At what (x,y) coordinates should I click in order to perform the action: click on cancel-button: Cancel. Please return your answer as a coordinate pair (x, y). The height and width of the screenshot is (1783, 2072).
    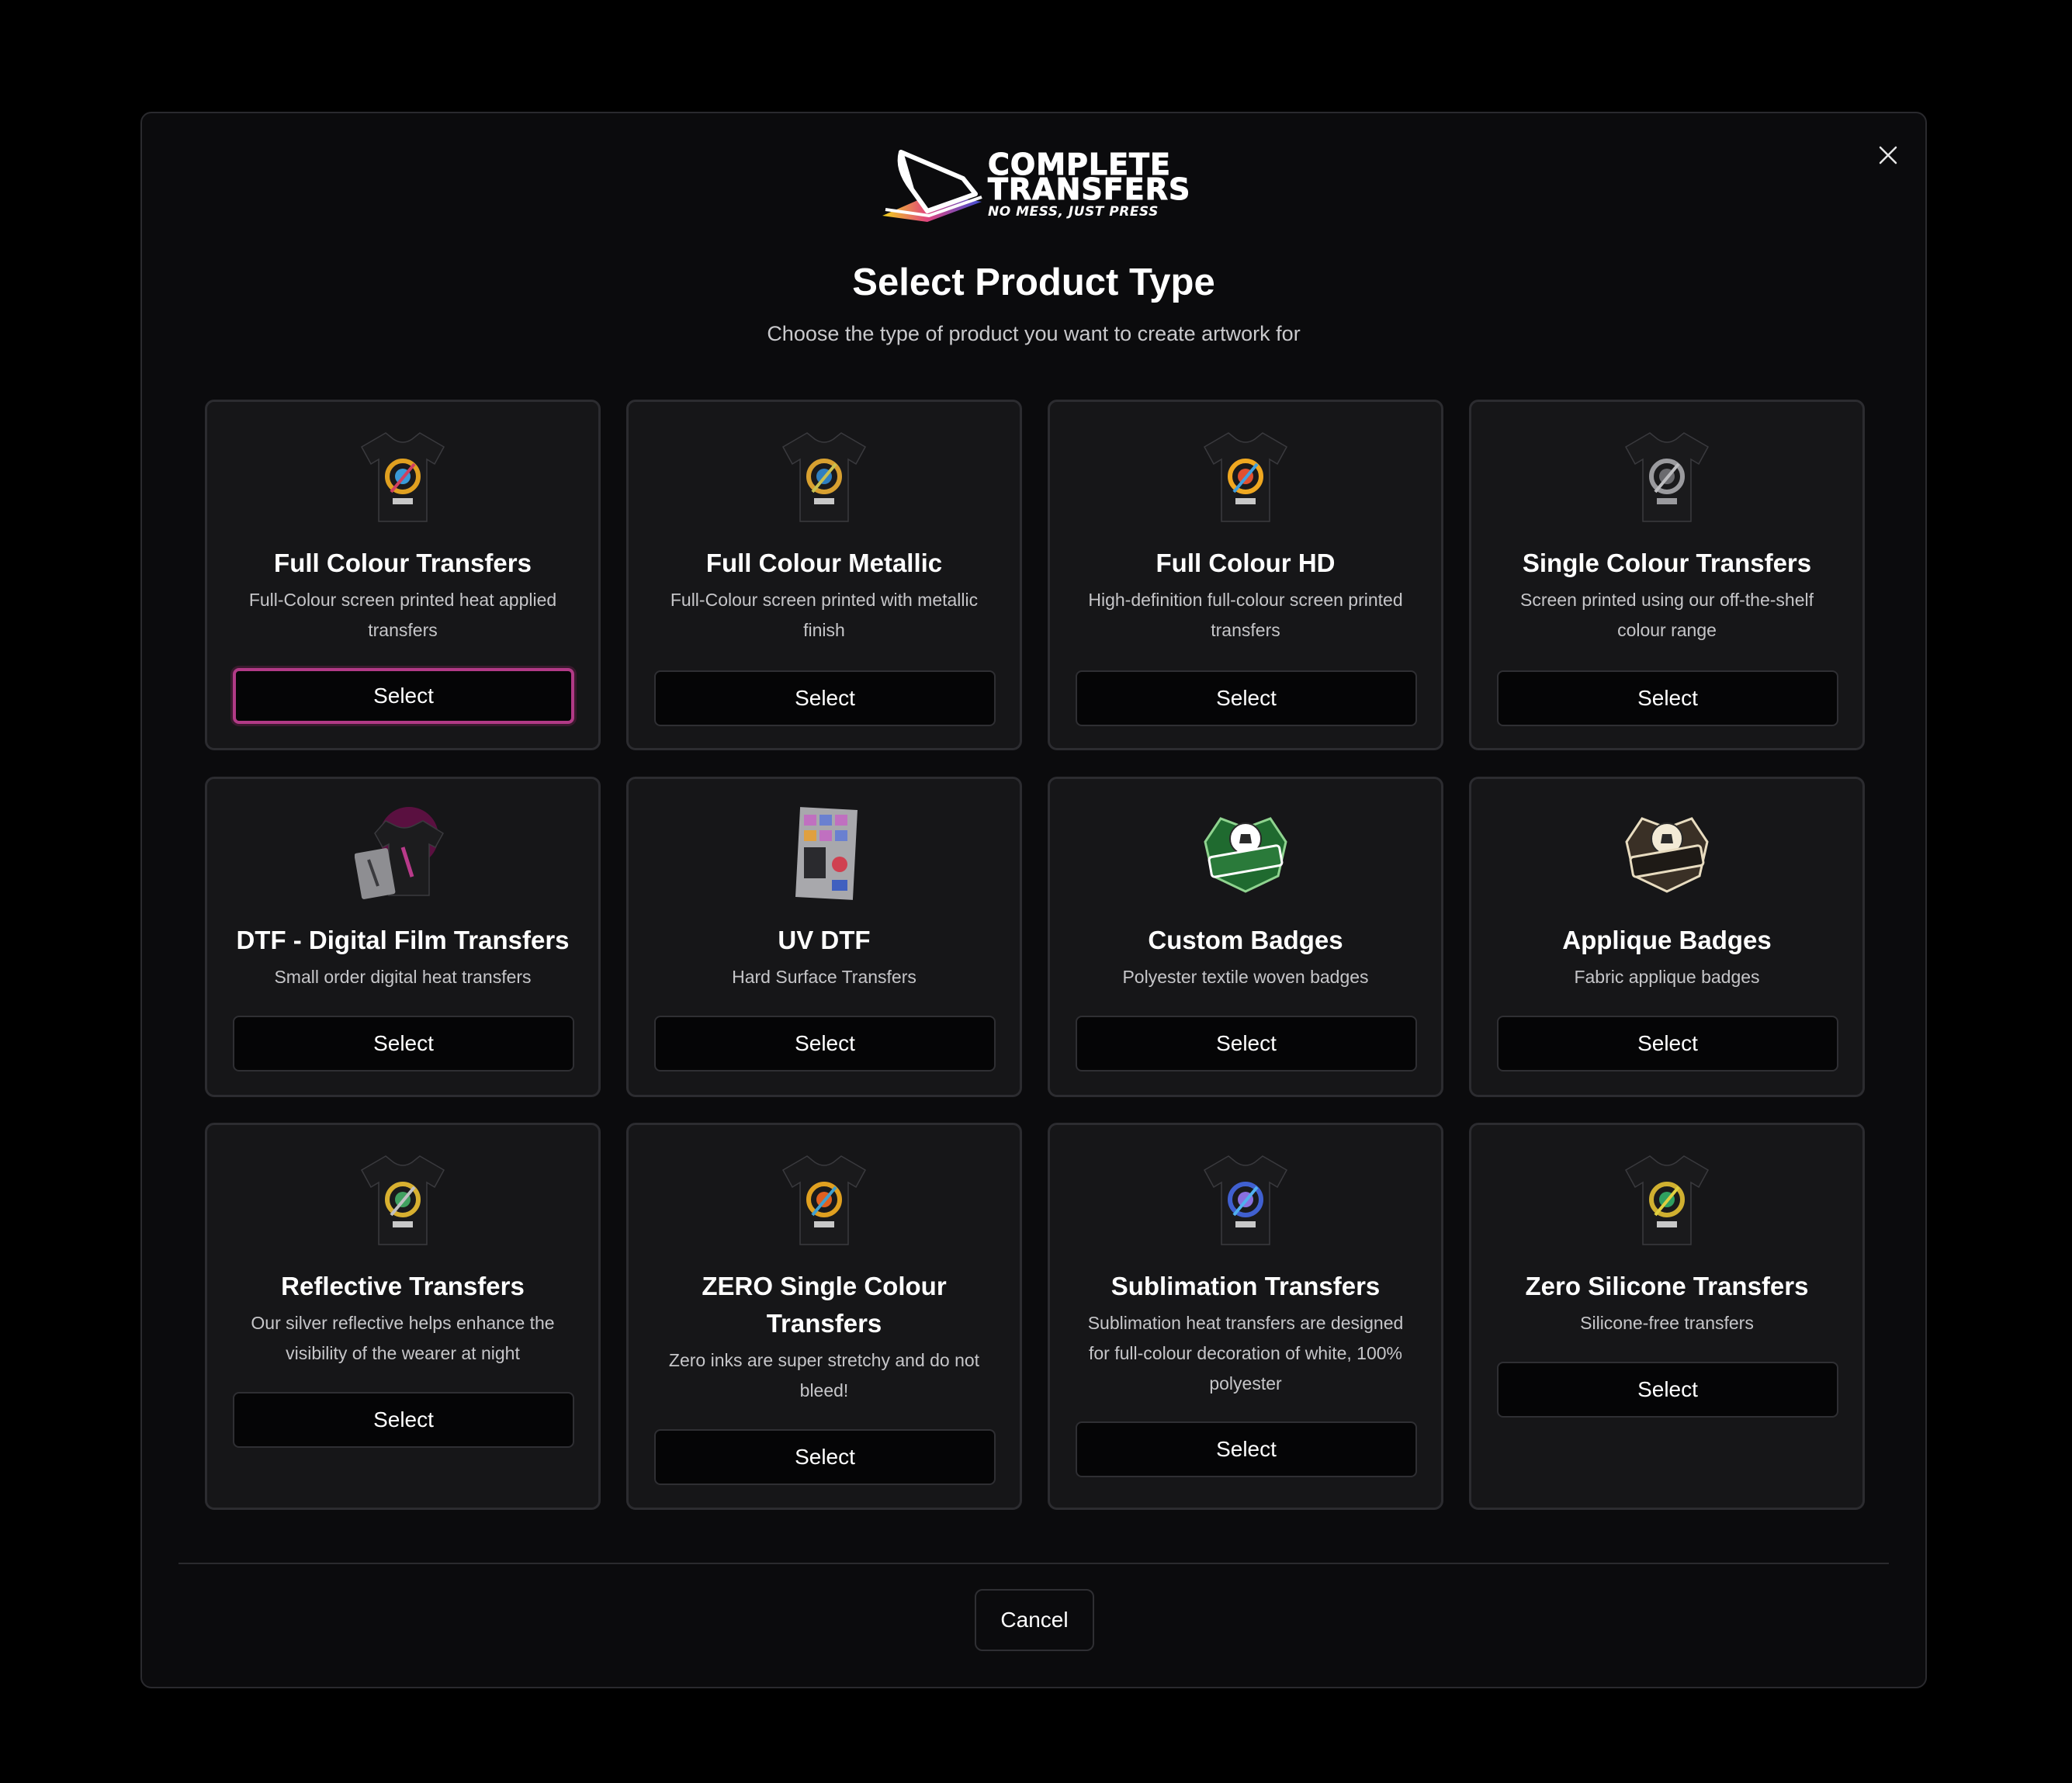
    Looking at the image, I should click on (1034, 1620).